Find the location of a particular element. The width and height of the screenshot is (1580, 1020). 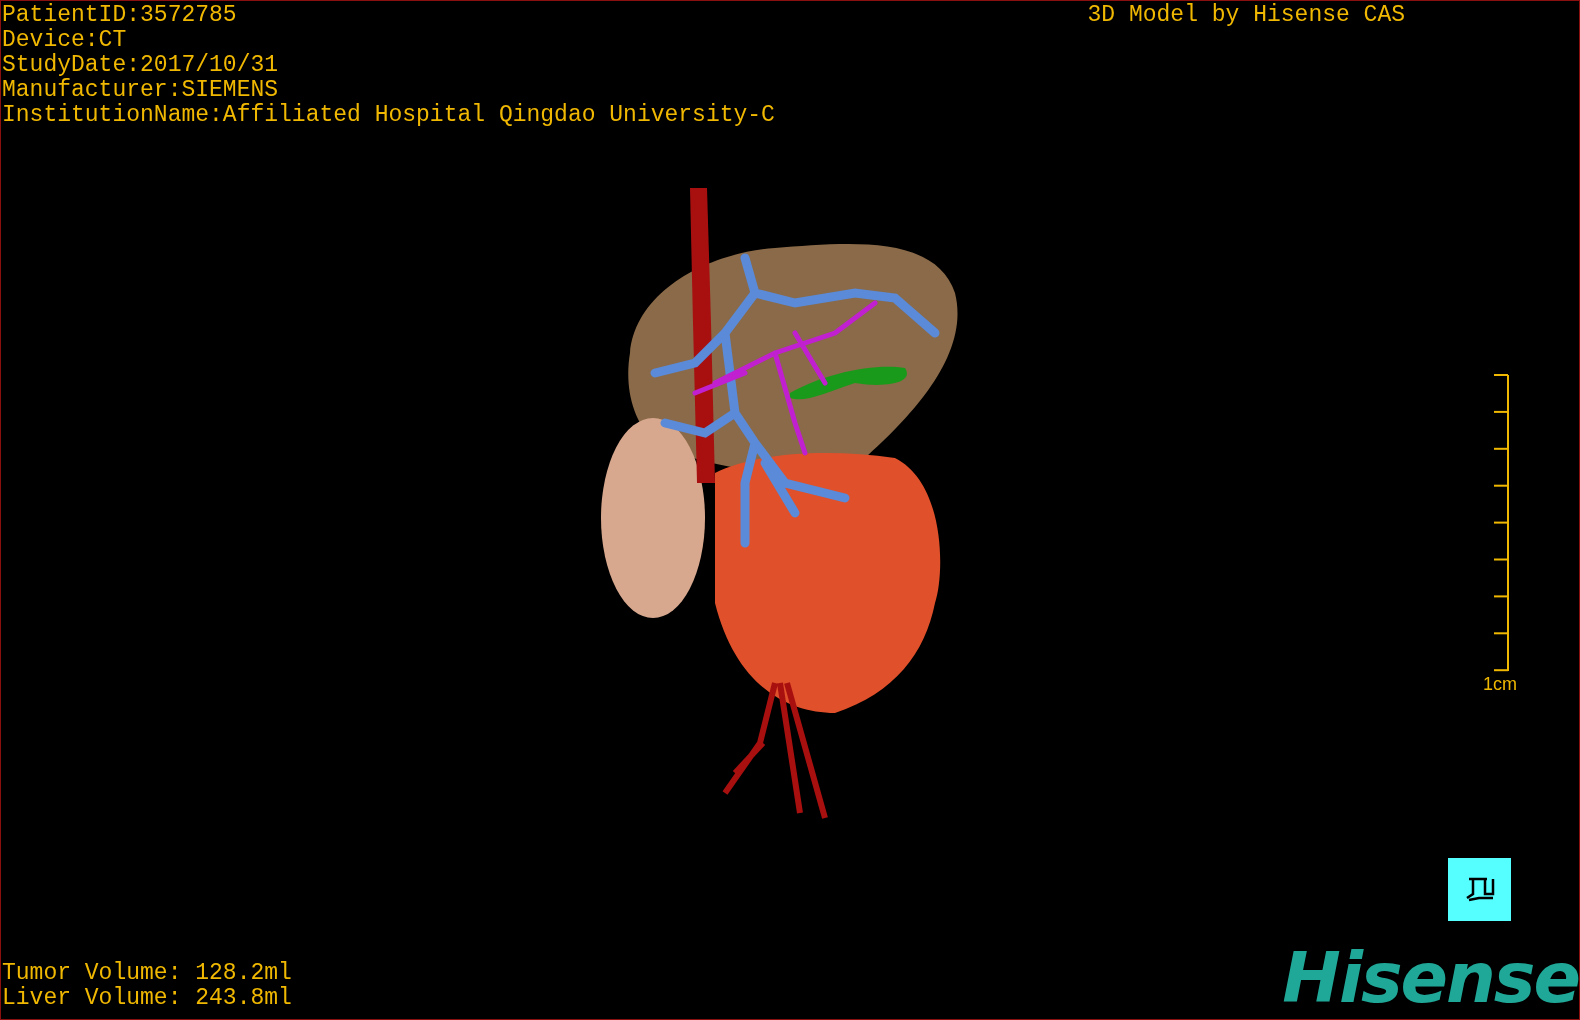

study-info-line: Manufacturer:SIEMENS is located at coordinates (141, 90).